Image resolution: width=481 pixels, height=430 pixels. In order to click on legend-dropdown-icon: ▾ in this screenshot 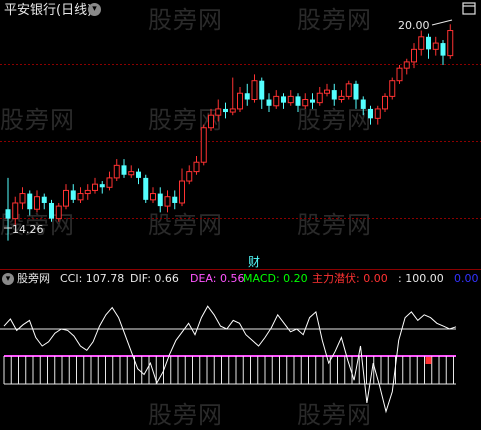, I will do `click(8, 279)`.